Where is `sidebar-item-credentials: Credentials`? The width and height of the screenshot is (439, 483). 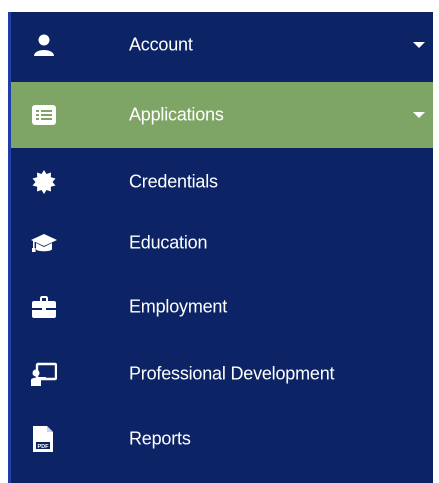 sidebar-item-credentials: Credentials is located at coordinates (222, 182).